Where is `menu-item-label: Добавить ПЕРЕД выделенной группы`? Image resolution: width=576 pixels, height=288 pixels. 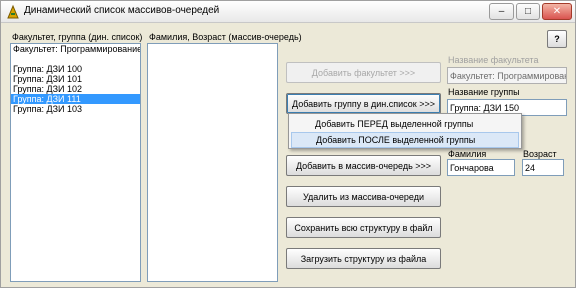
menu-item-label: Добавить ПЕРЕД выделенной группы is located at coordinates (394, 124).